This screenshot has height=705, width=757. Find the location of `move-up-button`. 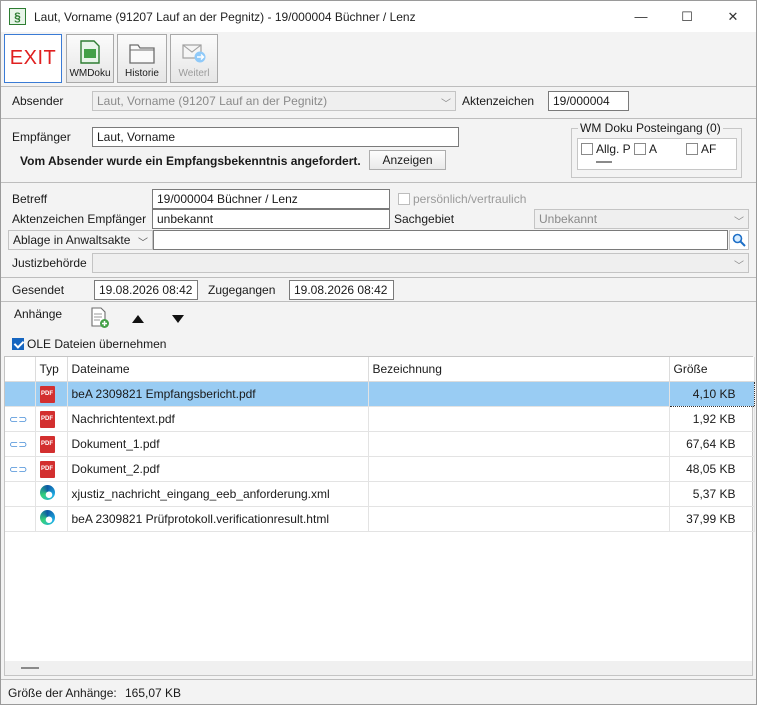

move-up-button is located at coordinates (138, 319).